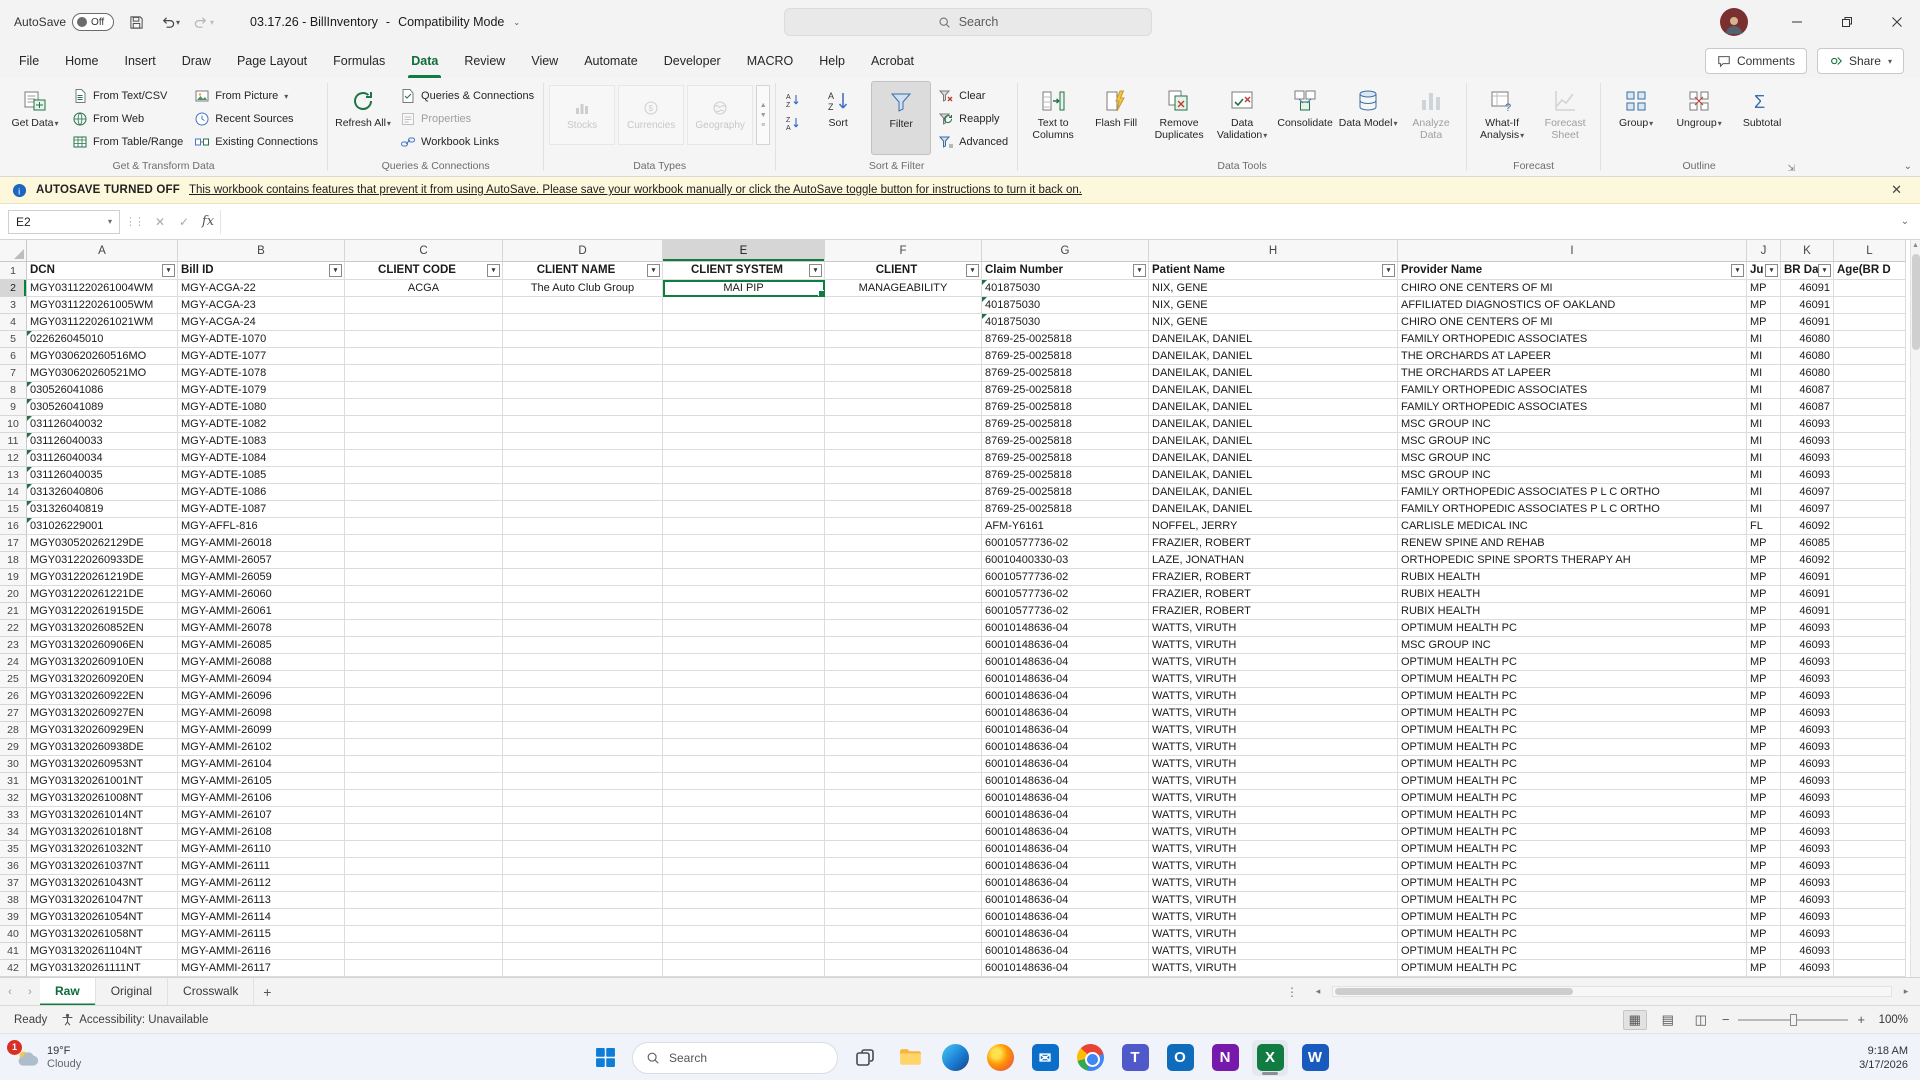 Image resolution: width=1920 pixels, height=1080 pixels. What do you see at coordinates (1065, 526) in the screenshot?
I see `cell-G16: AFM-Y6161` at bounding box center [1065, 526].